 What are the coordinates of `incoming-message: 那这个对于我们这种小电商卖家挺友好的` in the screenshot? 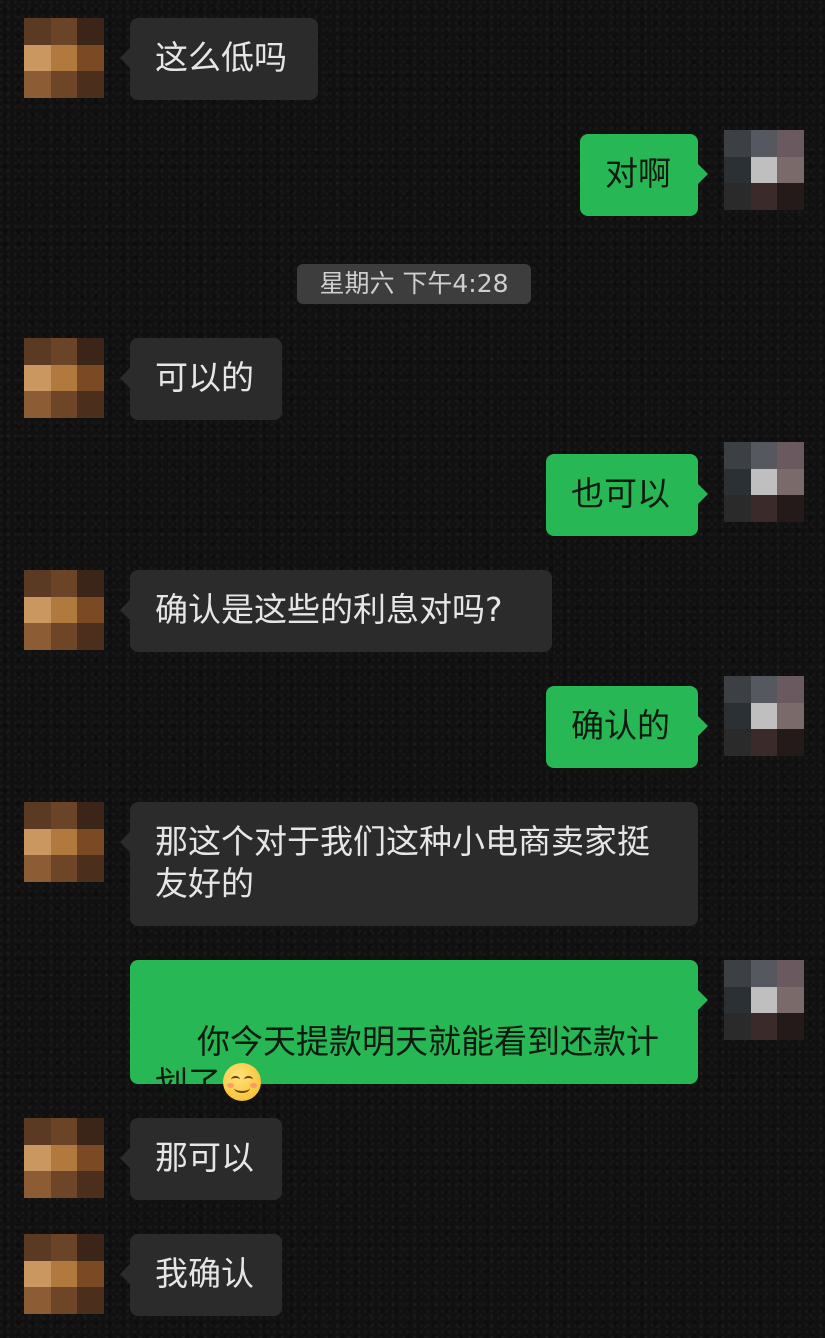 It's located at (409, 864).